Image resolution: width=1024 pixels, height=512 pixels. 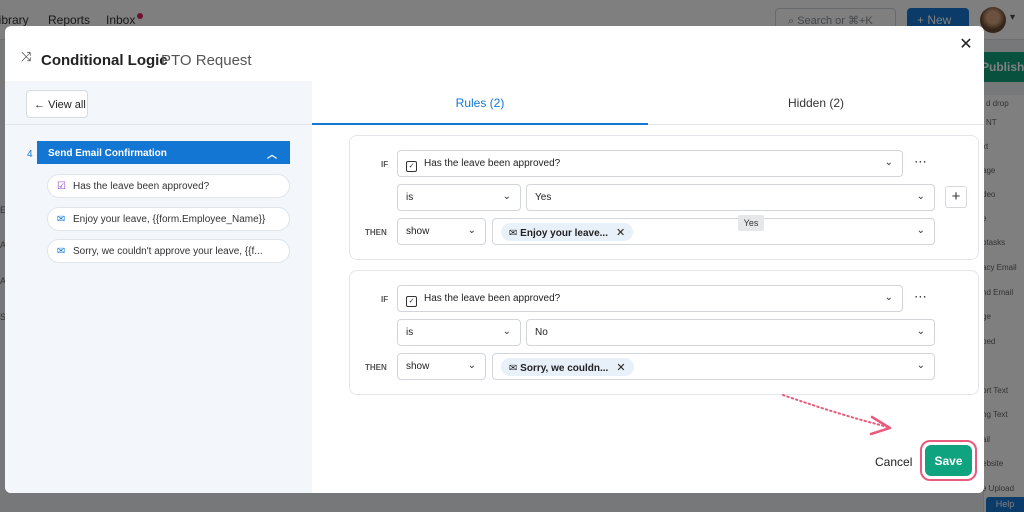 I want to click on save-button: Save, so click(x=948, y=460).